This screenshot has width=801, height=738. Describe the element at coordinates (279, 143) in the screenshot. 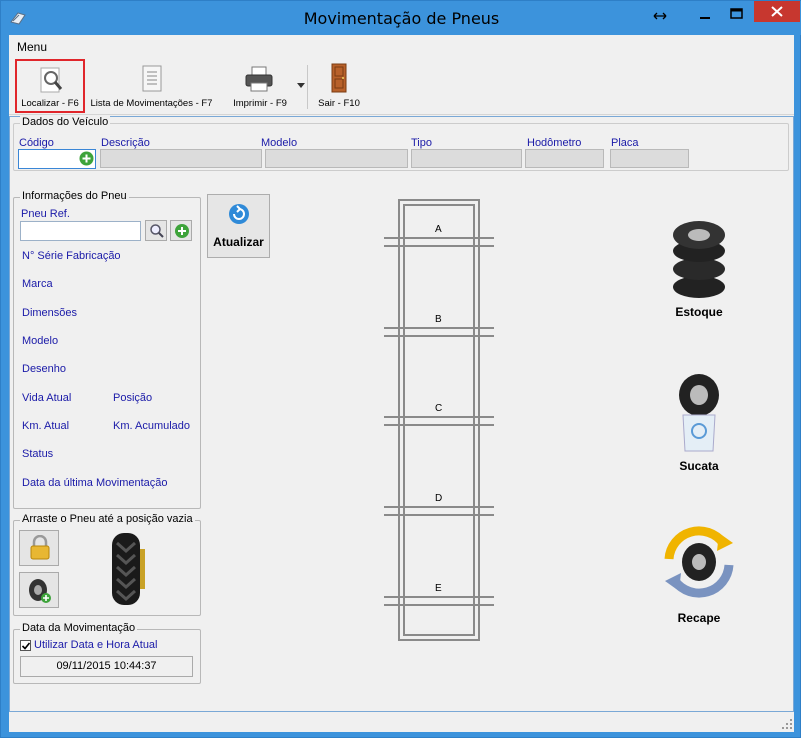

I see `modelo-veiculo-label: Modelo` at that location.